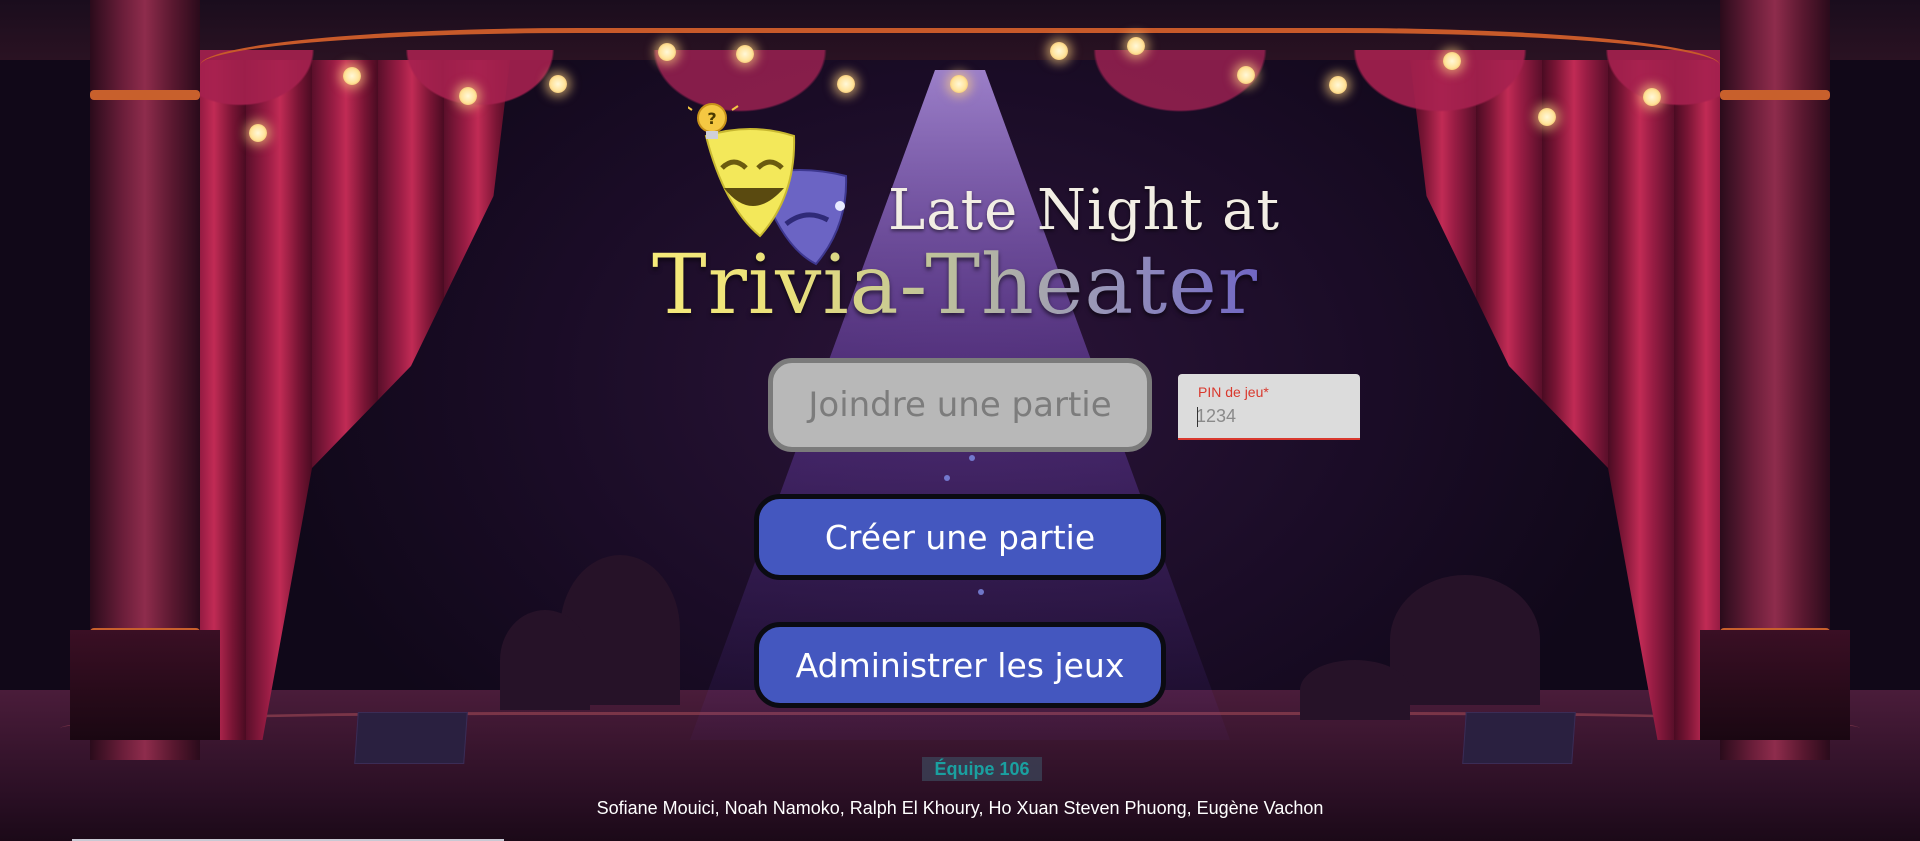  I want to click on game-pin-field: PIN de jeu*, so click(1269, 407).